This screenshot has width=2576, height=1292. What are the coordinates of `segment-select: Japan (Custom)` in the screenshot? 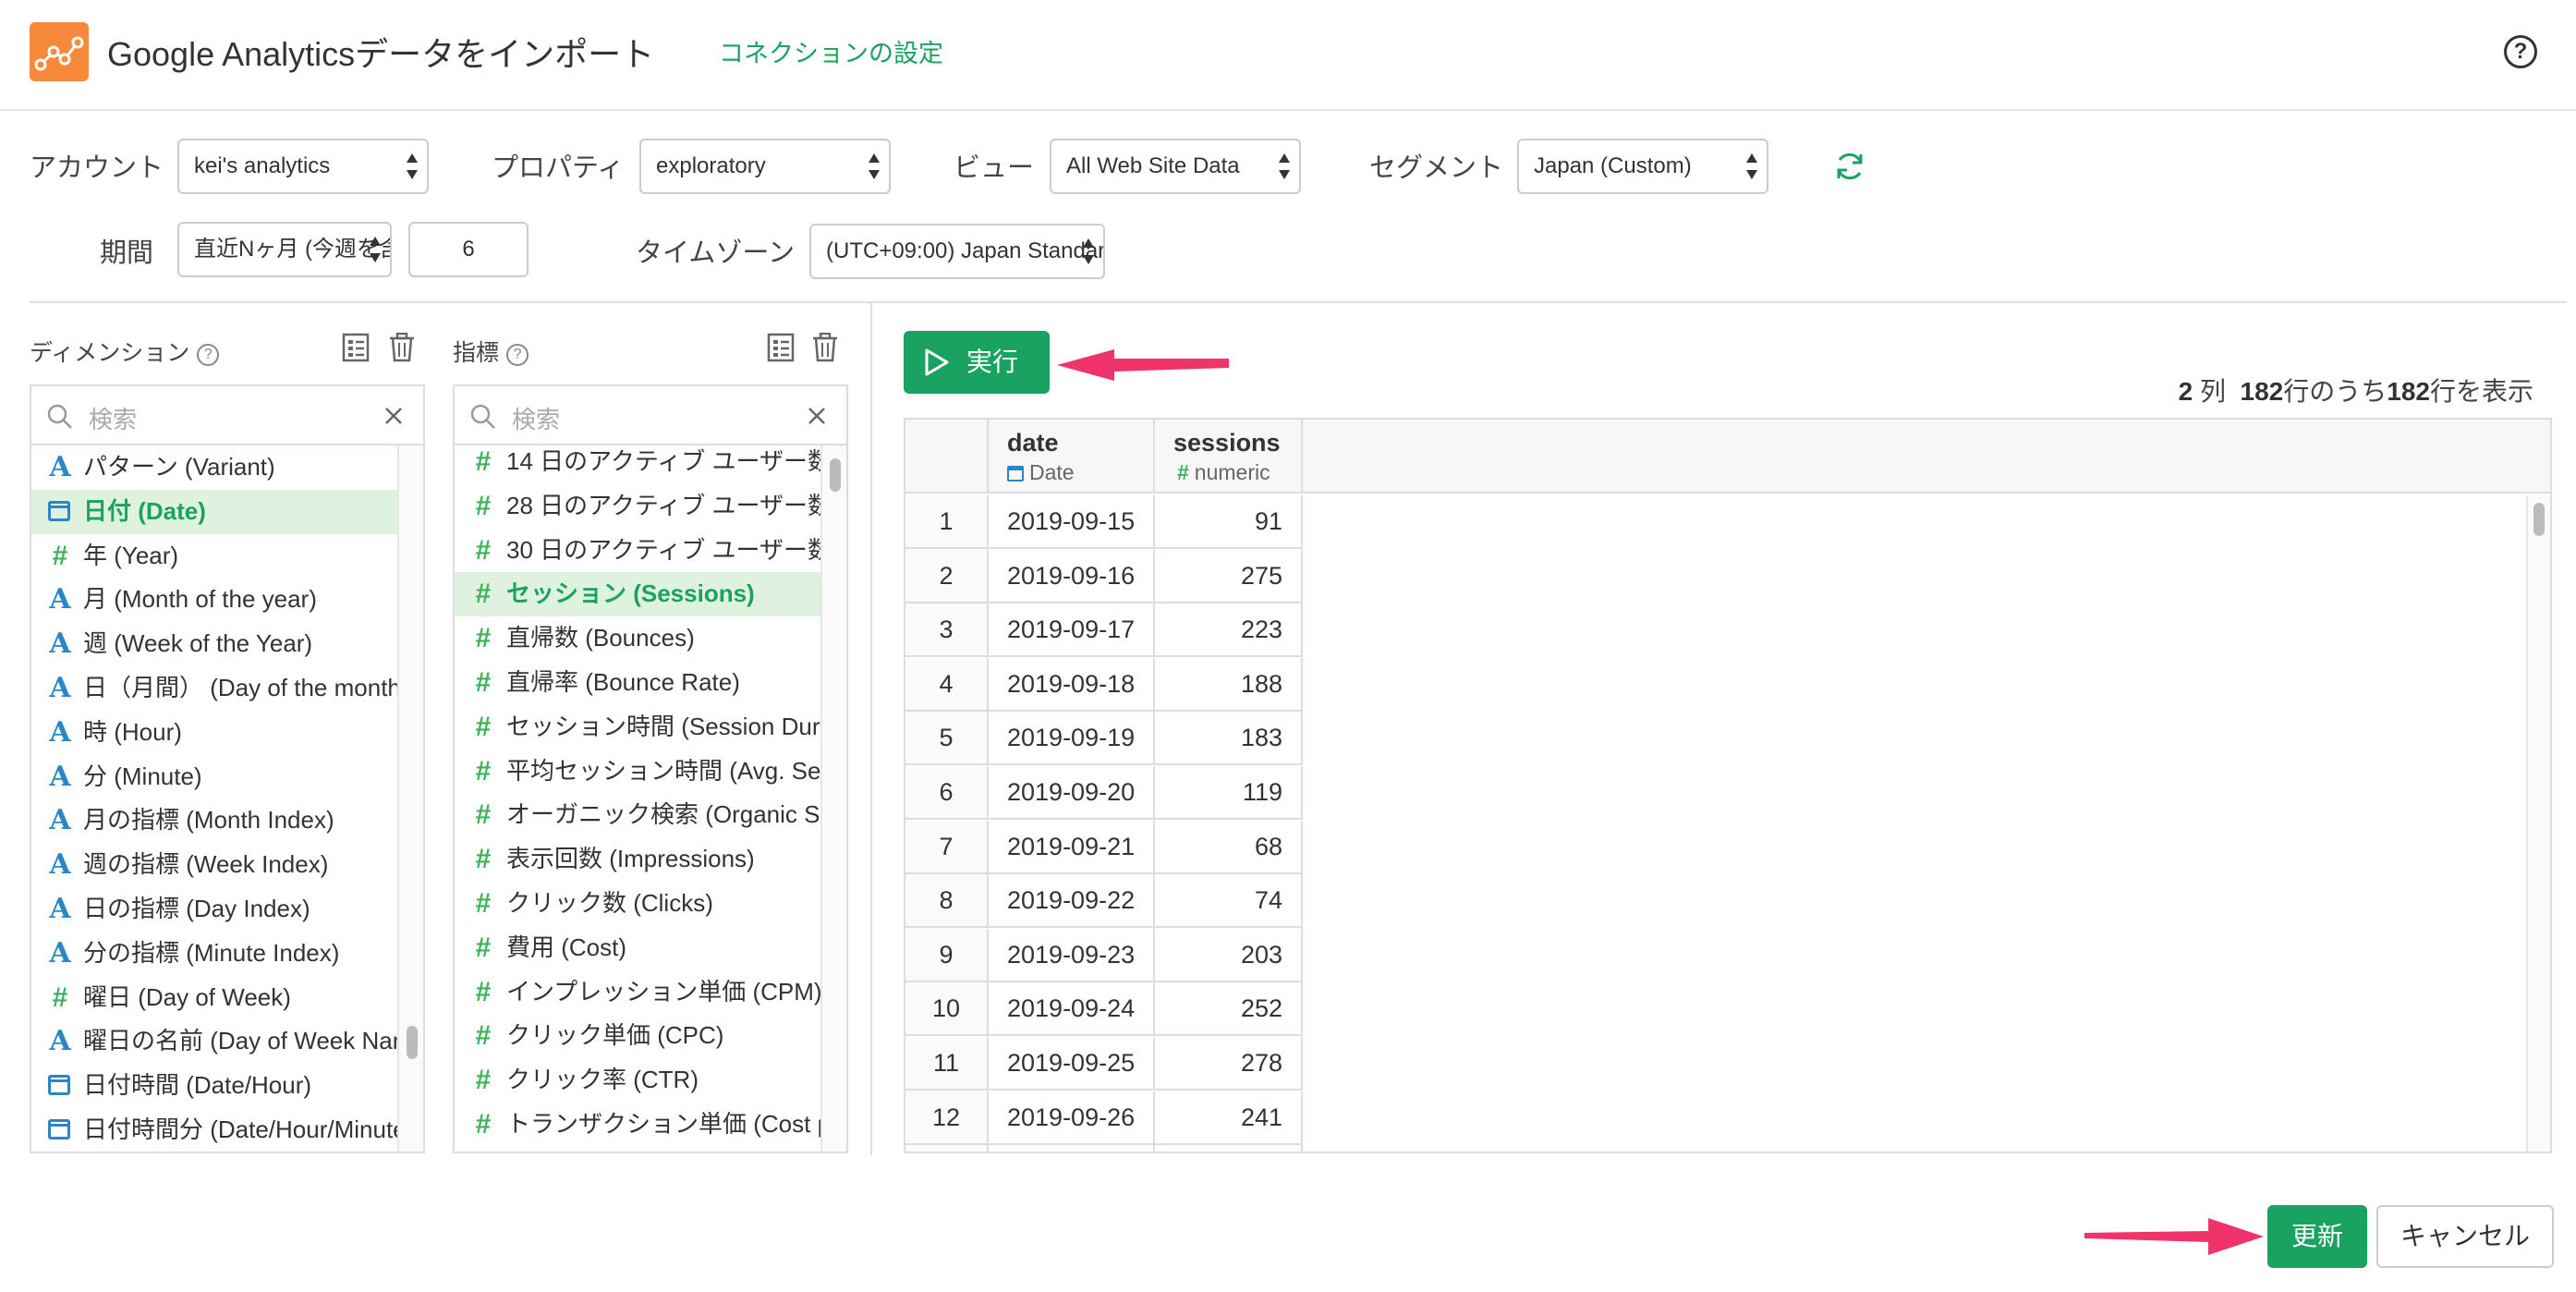 It's located at (1642, 166).